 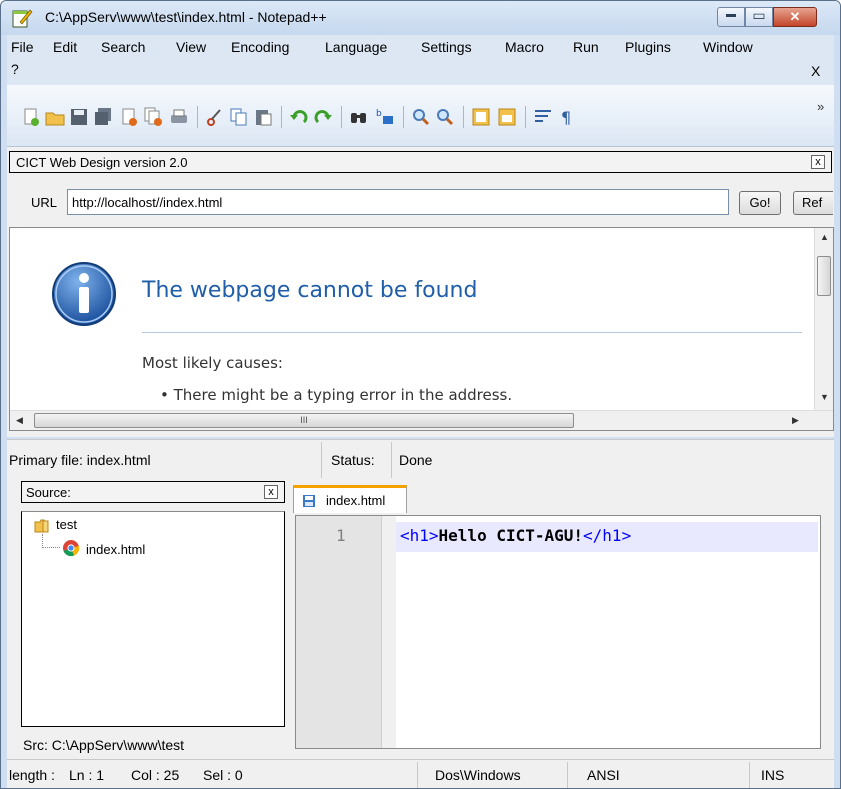 What do you see at coordinates (356, 500) in the screenshot?
I see `tab-label: index.html` at bounding box center [356, 500].